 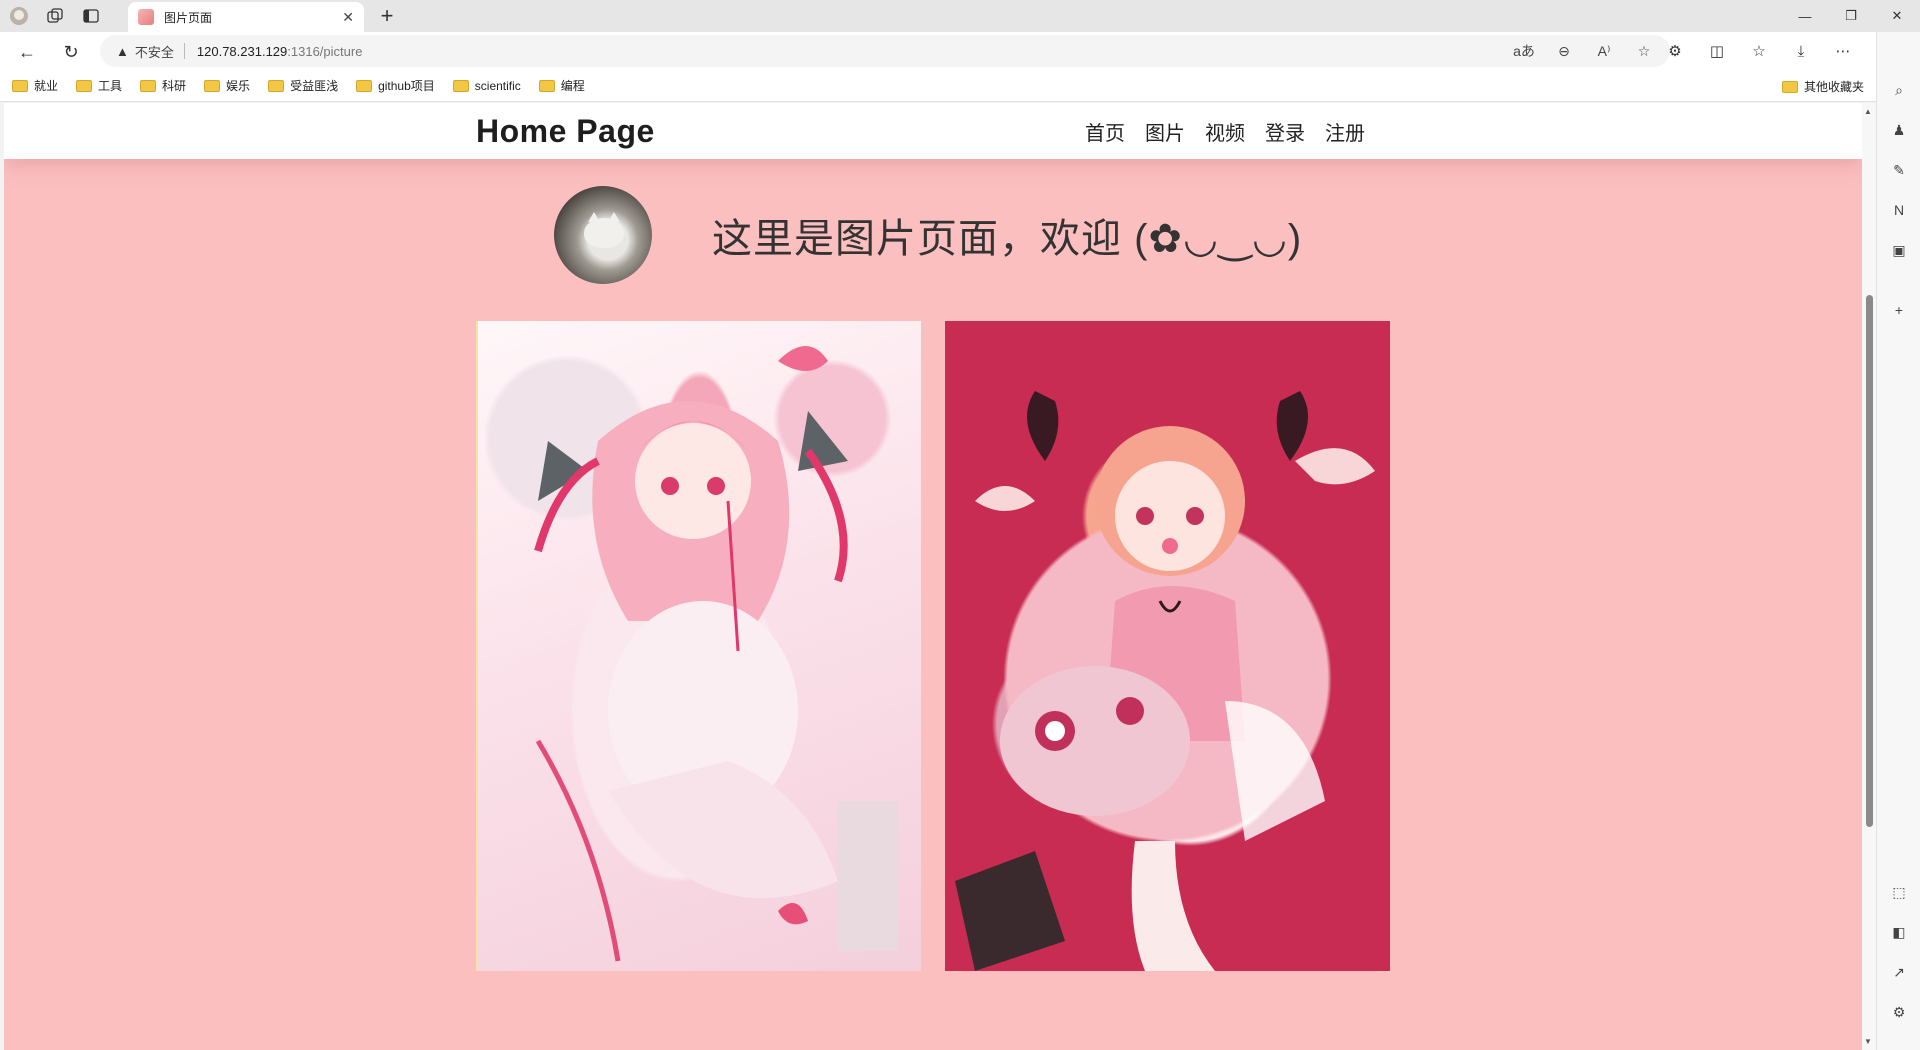 I want to click on bookmark-folder: 科研, so click(x=163, y=85).